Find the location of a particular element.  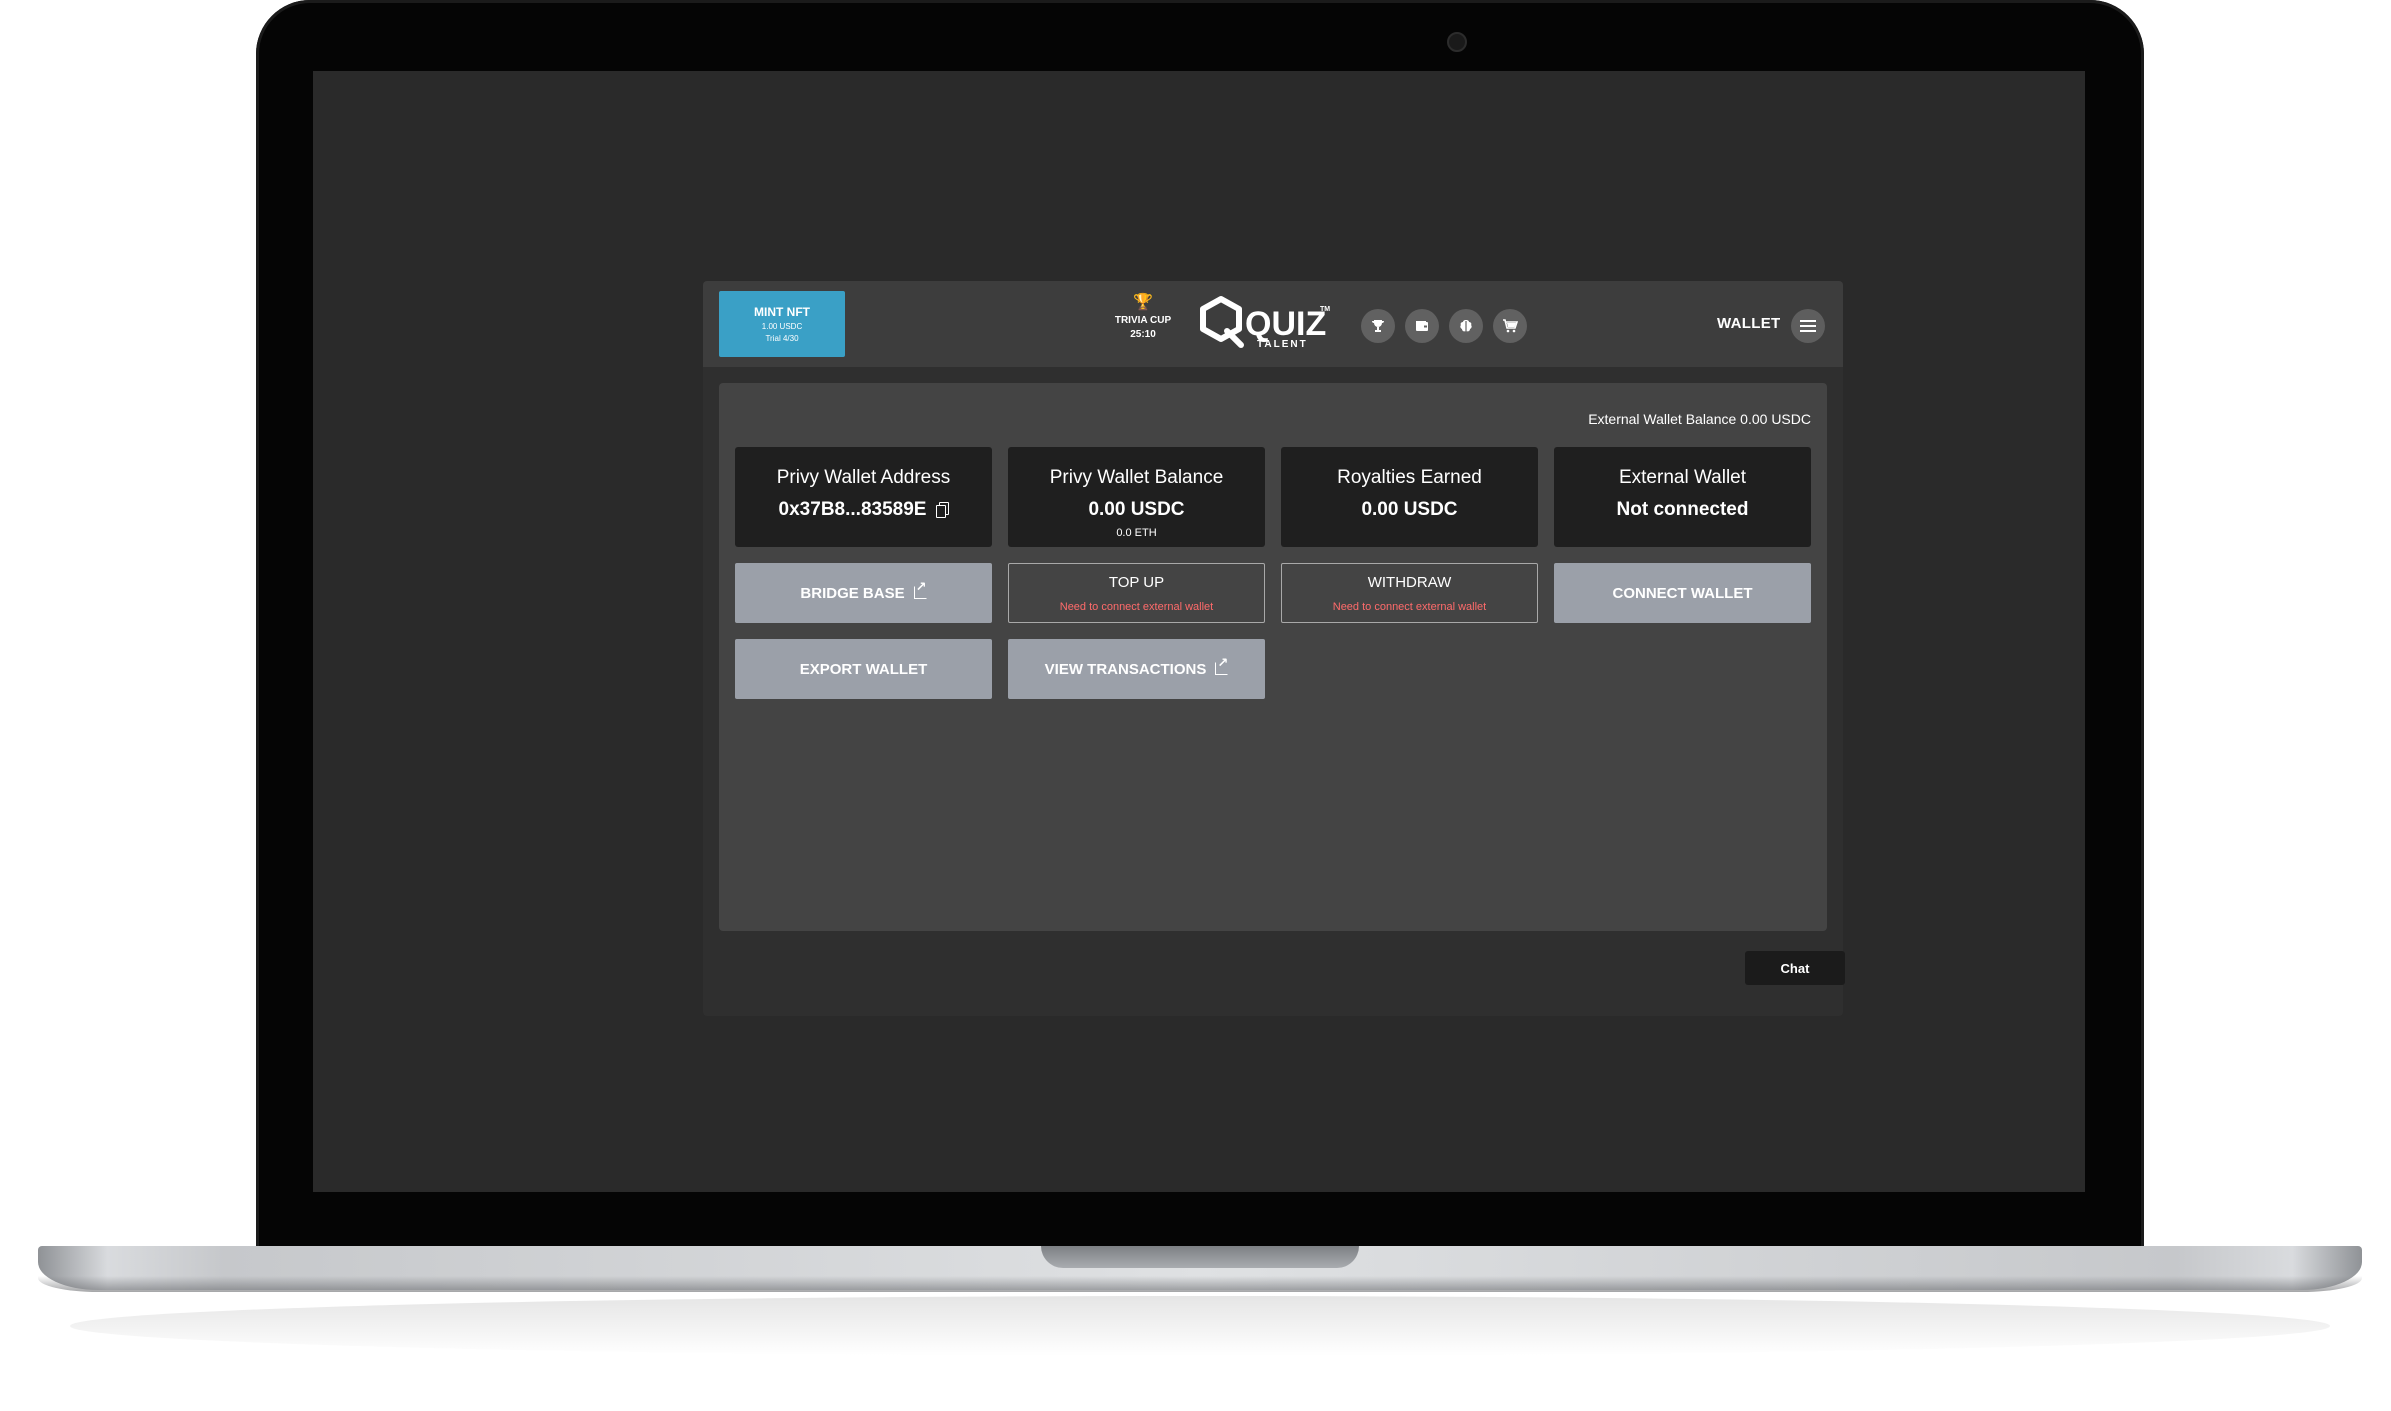

mint-nft-button: MINT NFT 1.00 USDC Trial 4/30 is located at coordinates (782, 324).